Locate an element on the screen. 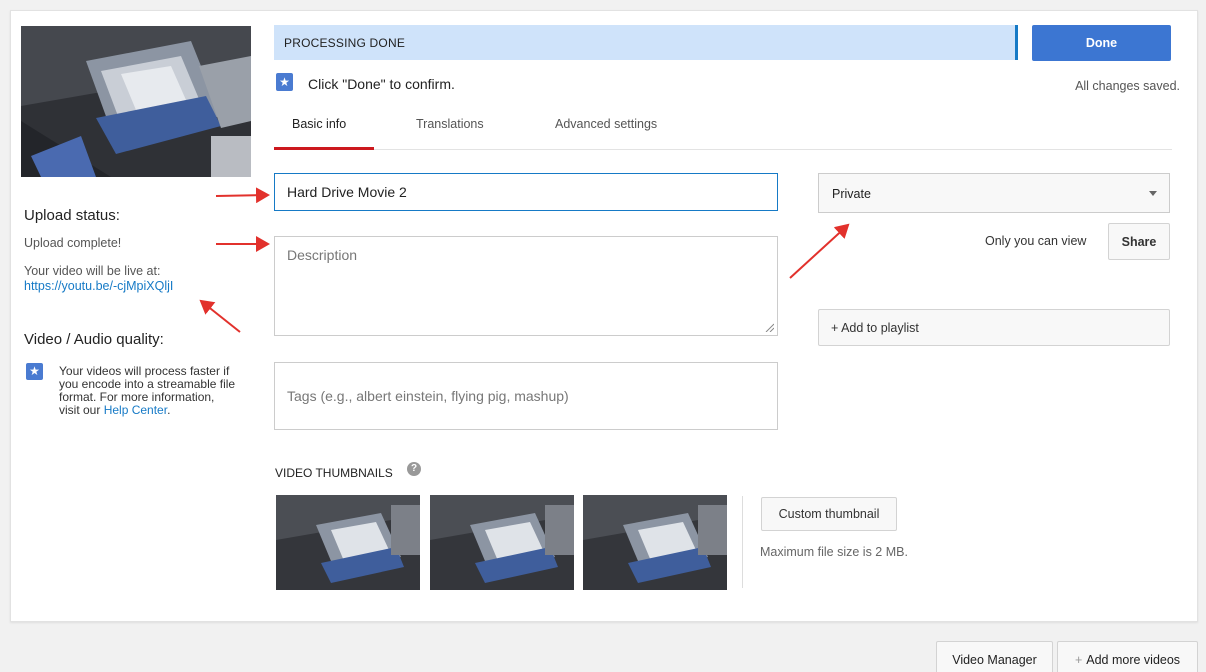  description-input is located at coordinates (526, 286).